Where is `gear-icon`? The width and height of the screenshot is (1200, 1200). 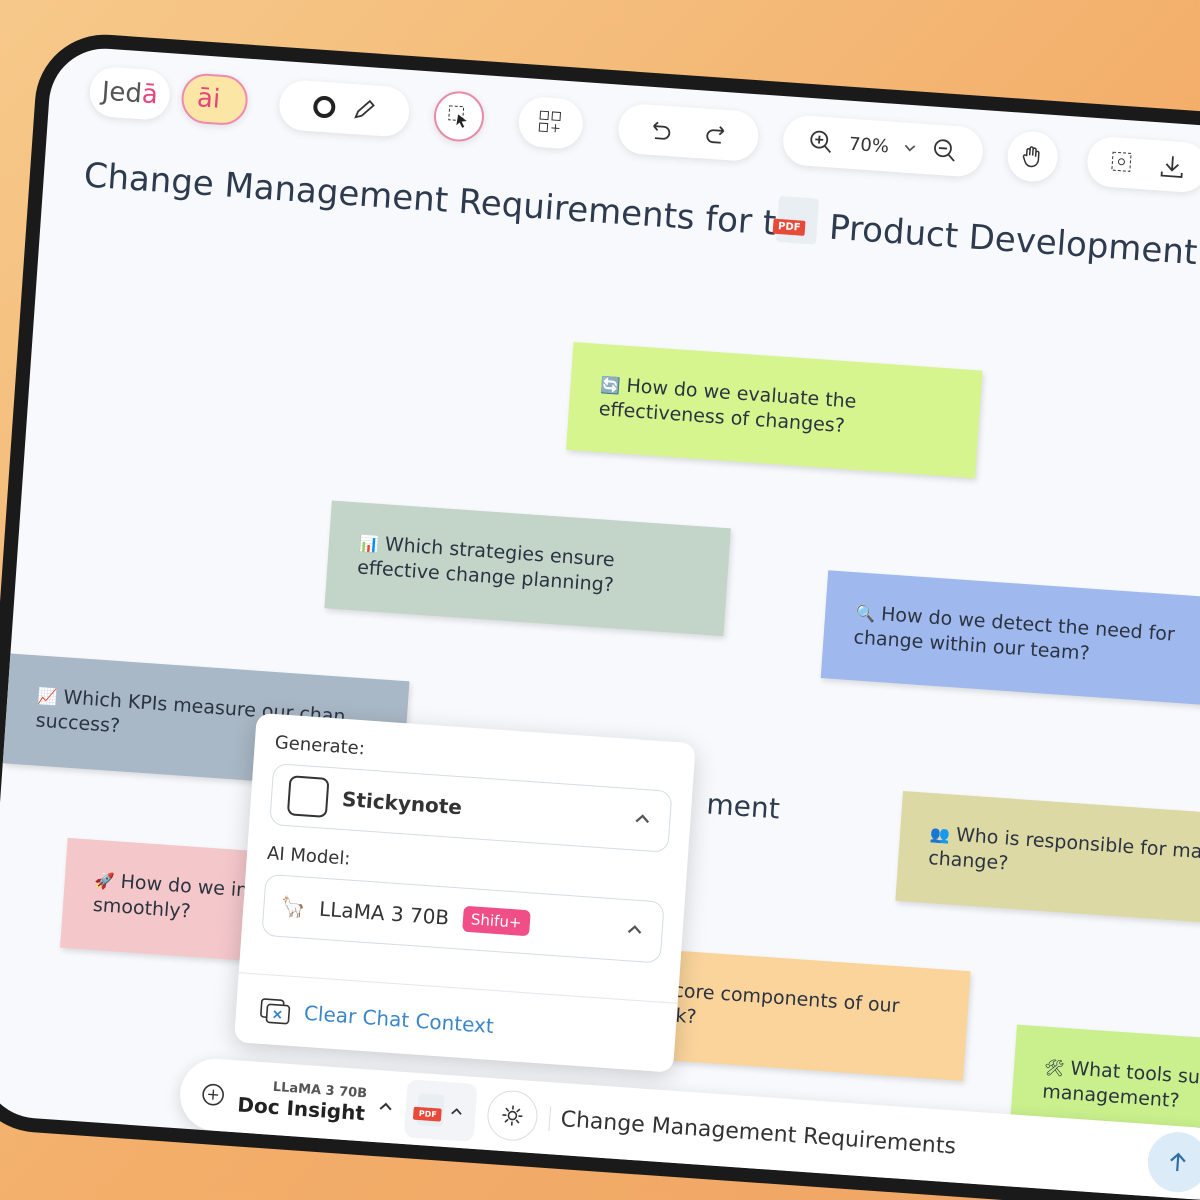 gear-icon is located at coordinates (512, 1115).